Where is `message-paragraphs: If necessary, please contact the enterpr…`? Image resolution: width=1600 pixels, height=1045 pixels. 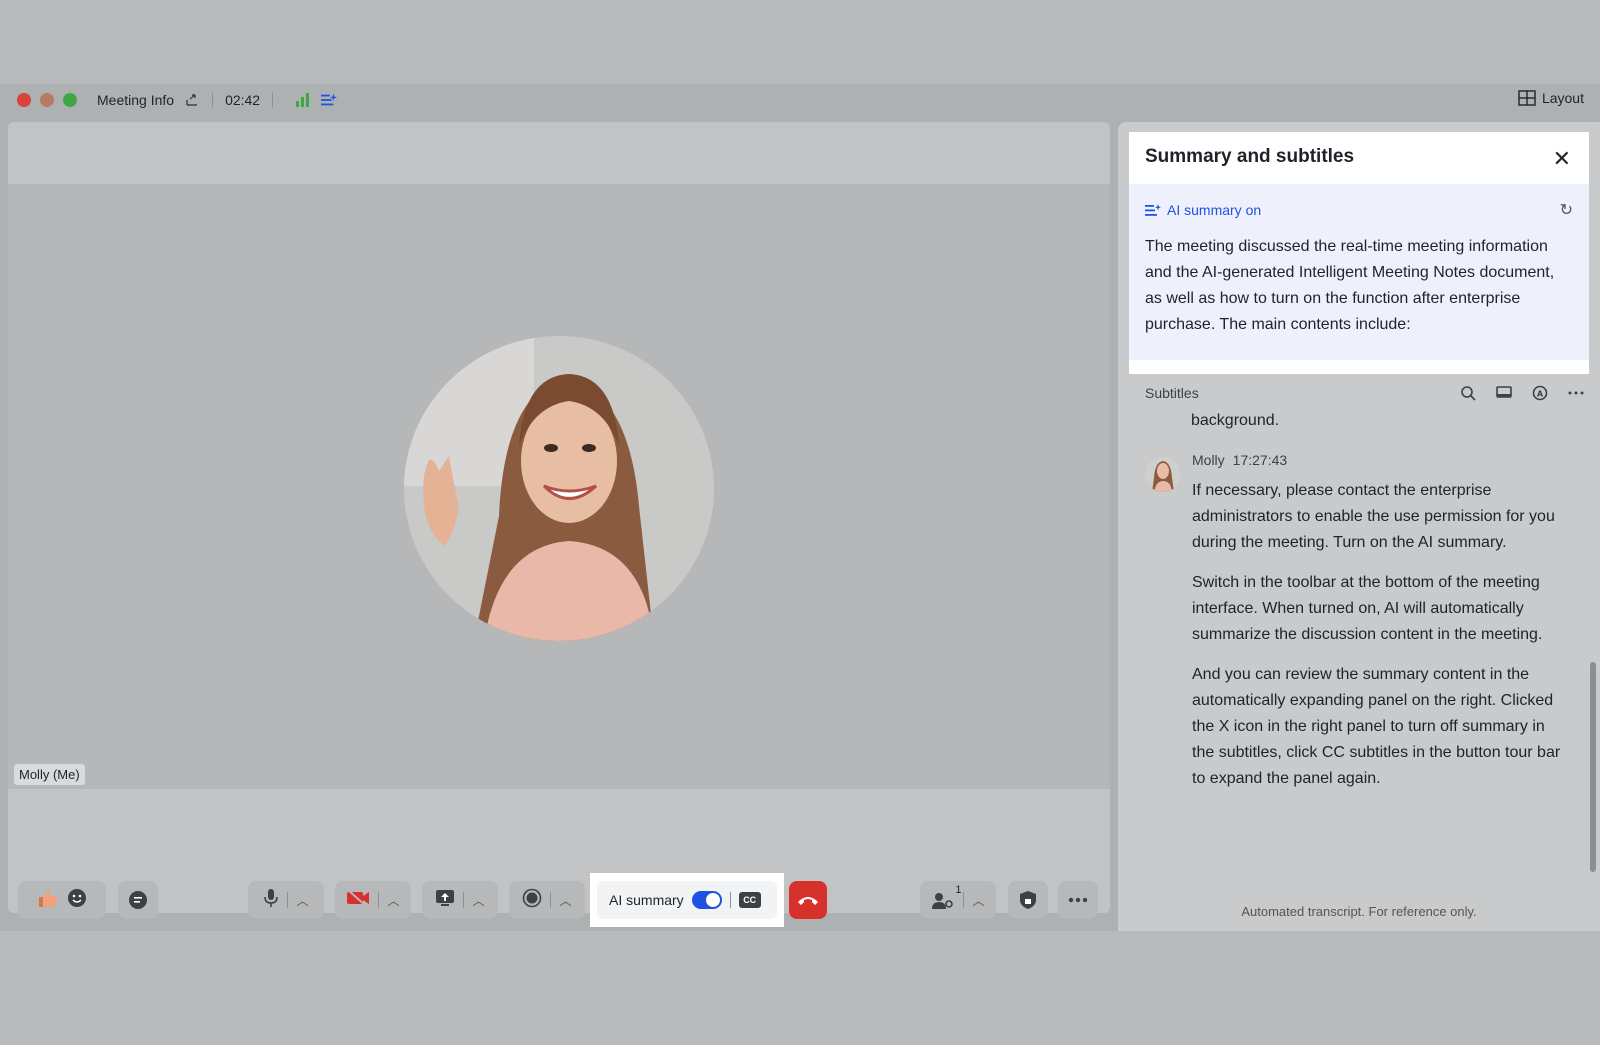 message-paragraphs: If necessary, please contact the enterpr… is located at coordinates (1379, 642).